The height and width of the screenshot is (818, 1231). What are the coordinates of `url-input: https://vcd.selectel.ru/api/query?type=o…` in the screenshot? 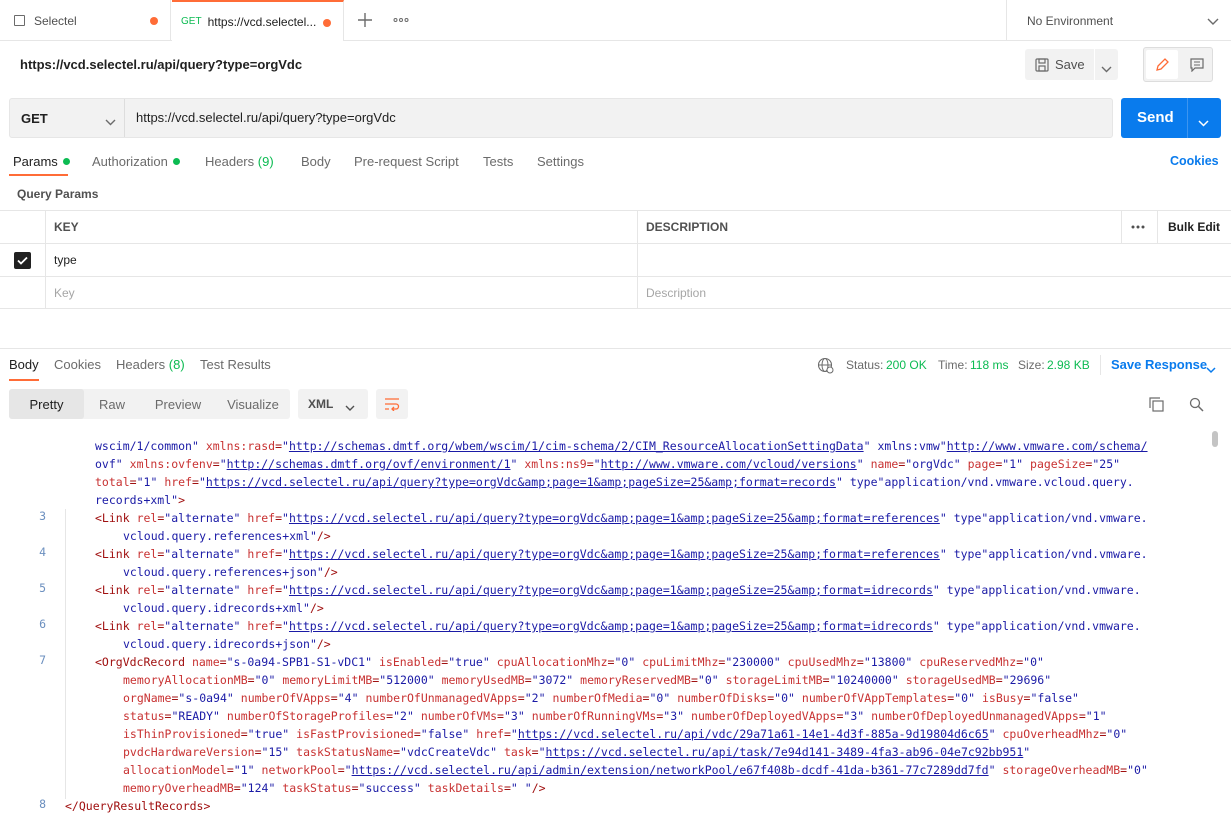 It's located at (266, 117).